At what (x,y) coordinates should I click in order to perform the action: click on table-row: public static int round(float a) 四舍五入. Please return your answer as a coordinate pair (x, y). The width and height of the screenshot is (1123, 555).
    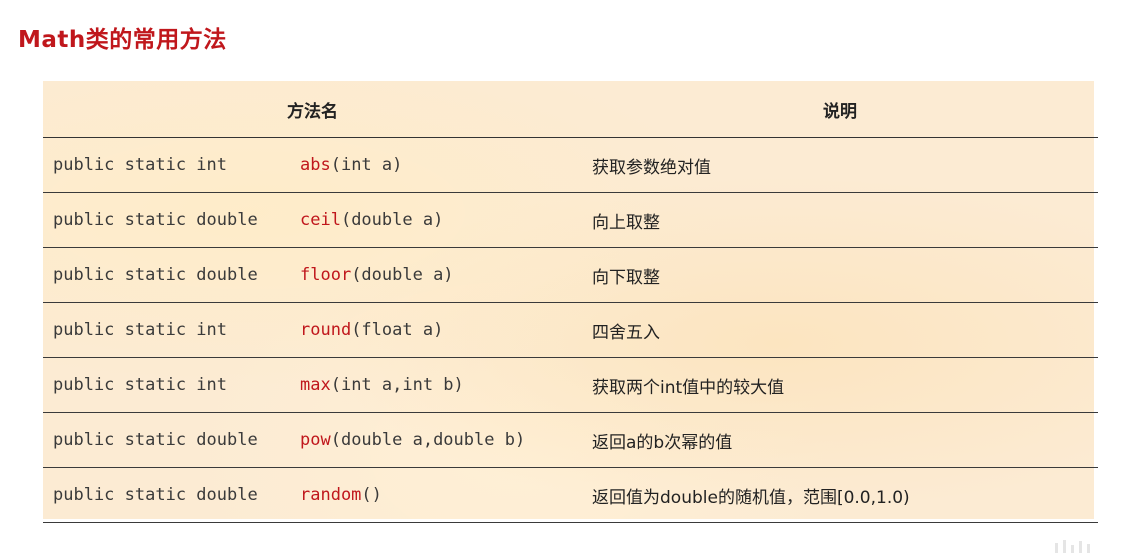
    Looking at the image, I should click on (570, 330).